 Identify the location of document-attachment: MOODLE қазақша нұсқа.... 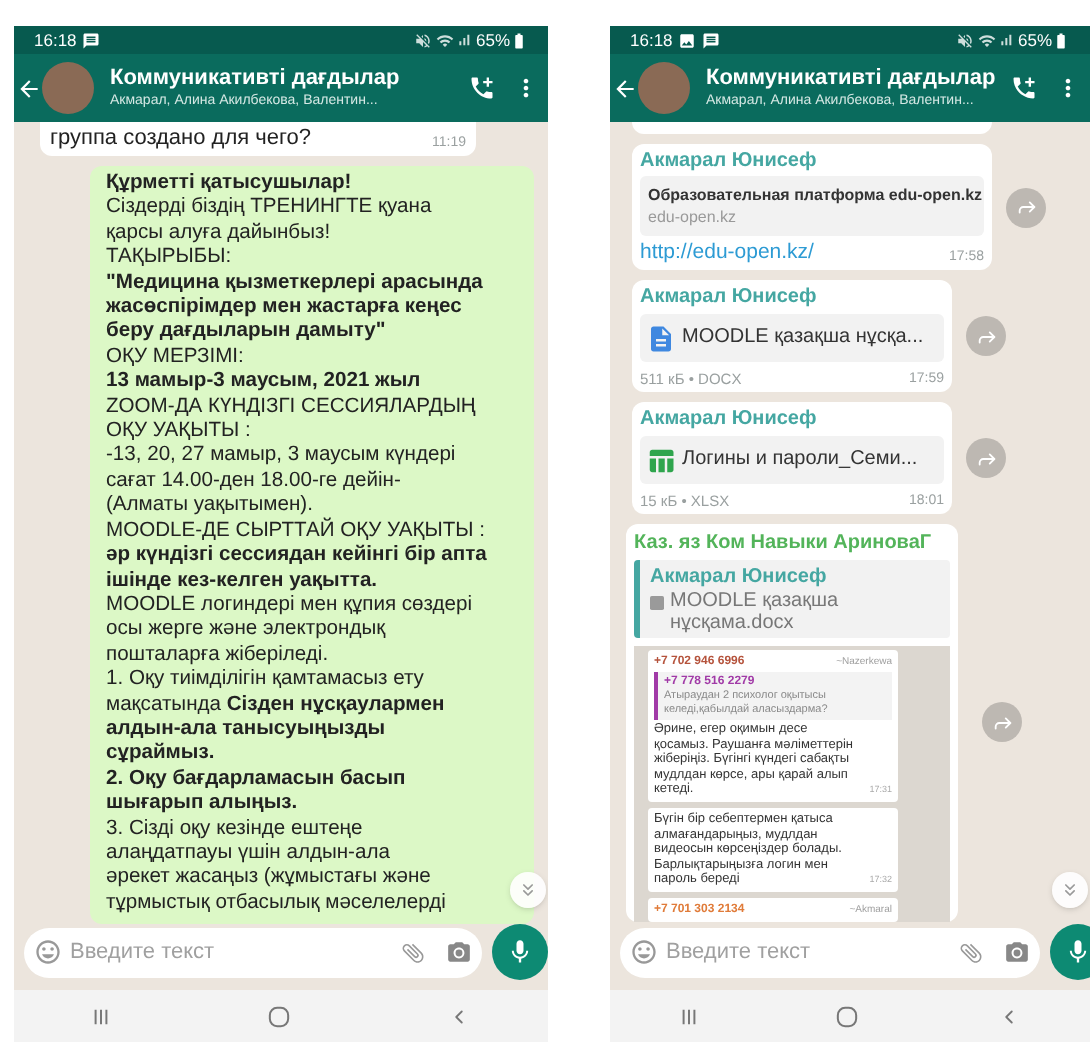
(792, 338).